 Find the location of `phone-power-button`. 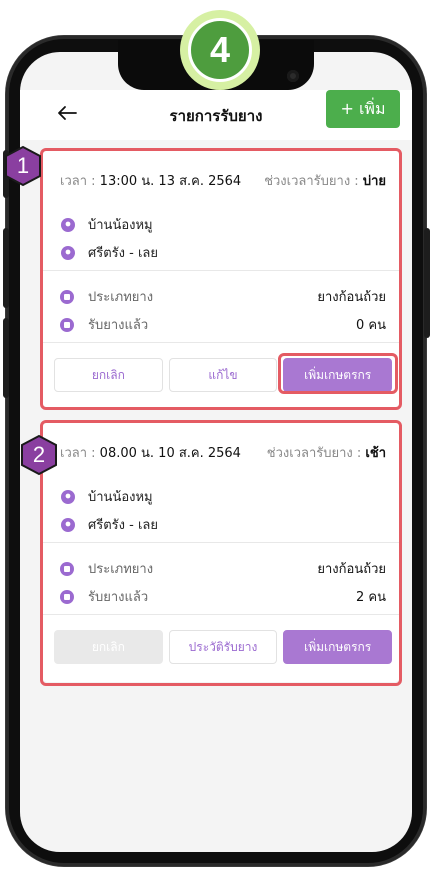

phone-power-button is located at coordinates (427, 283).